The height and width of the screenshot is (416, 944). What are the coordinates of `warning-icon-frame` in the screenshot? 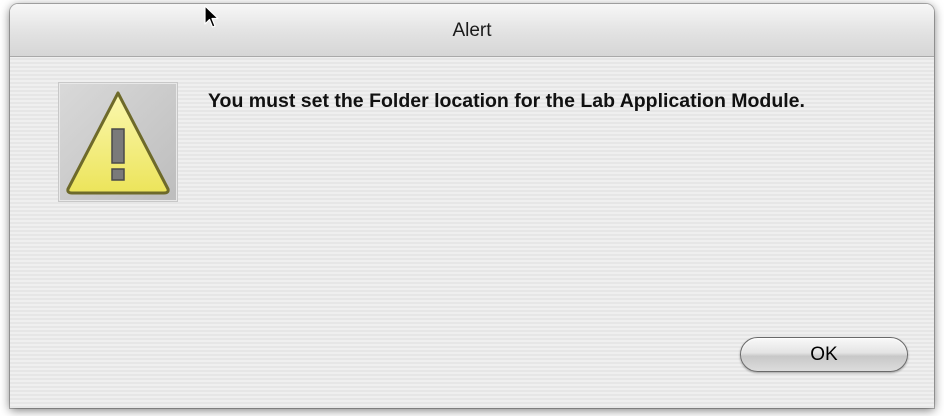 It's located at (118, 142).